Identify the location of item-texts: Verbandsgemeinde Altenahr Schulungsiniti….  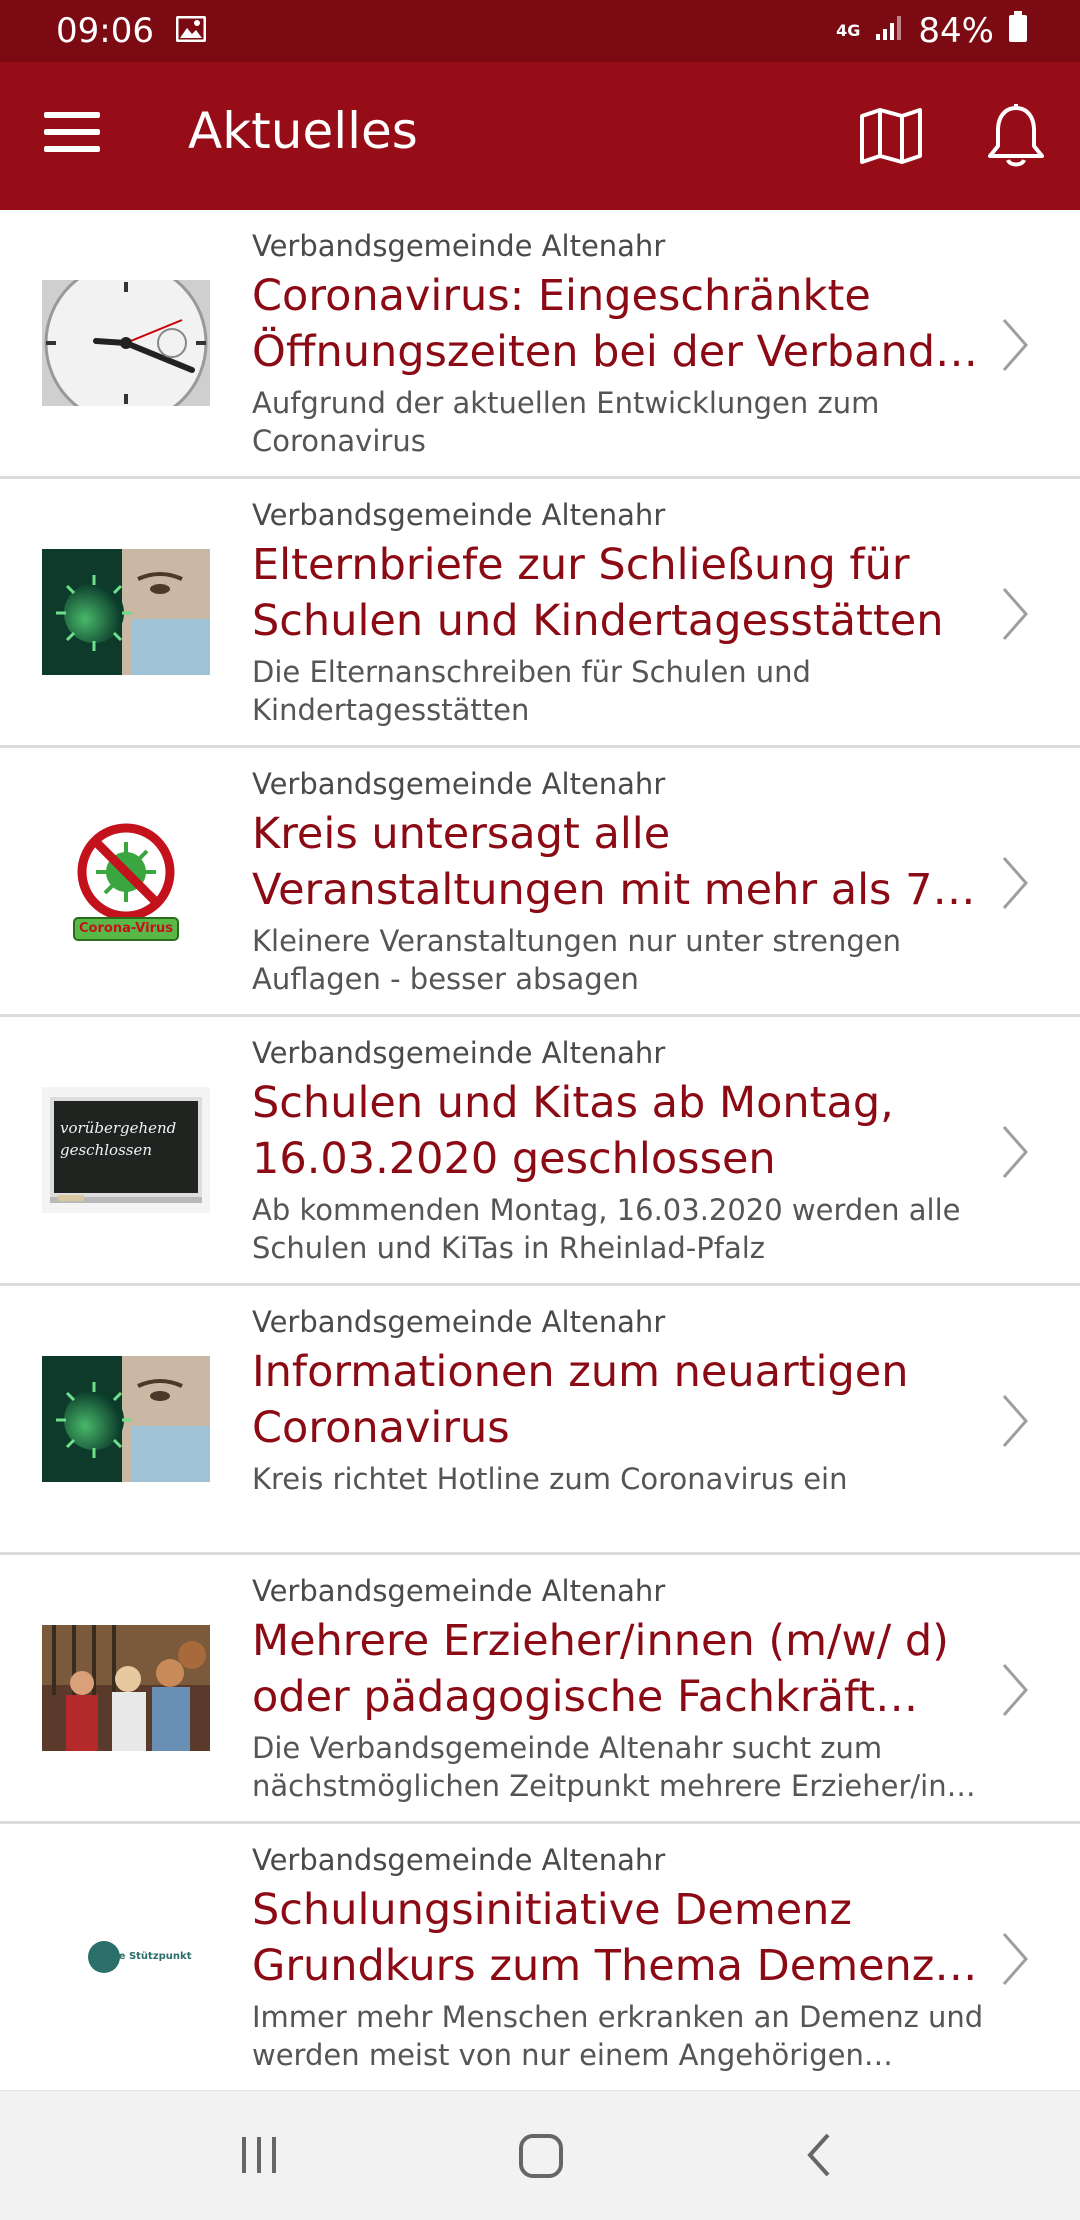
(622, 1958).